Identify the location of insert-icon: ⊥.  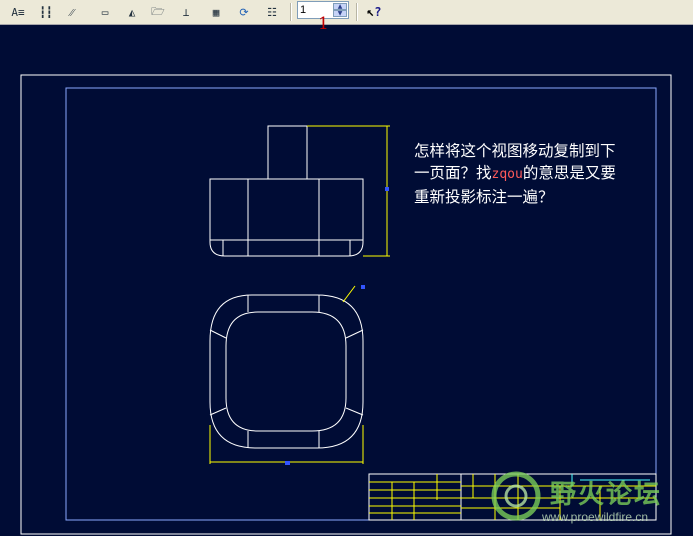
(186, 12).